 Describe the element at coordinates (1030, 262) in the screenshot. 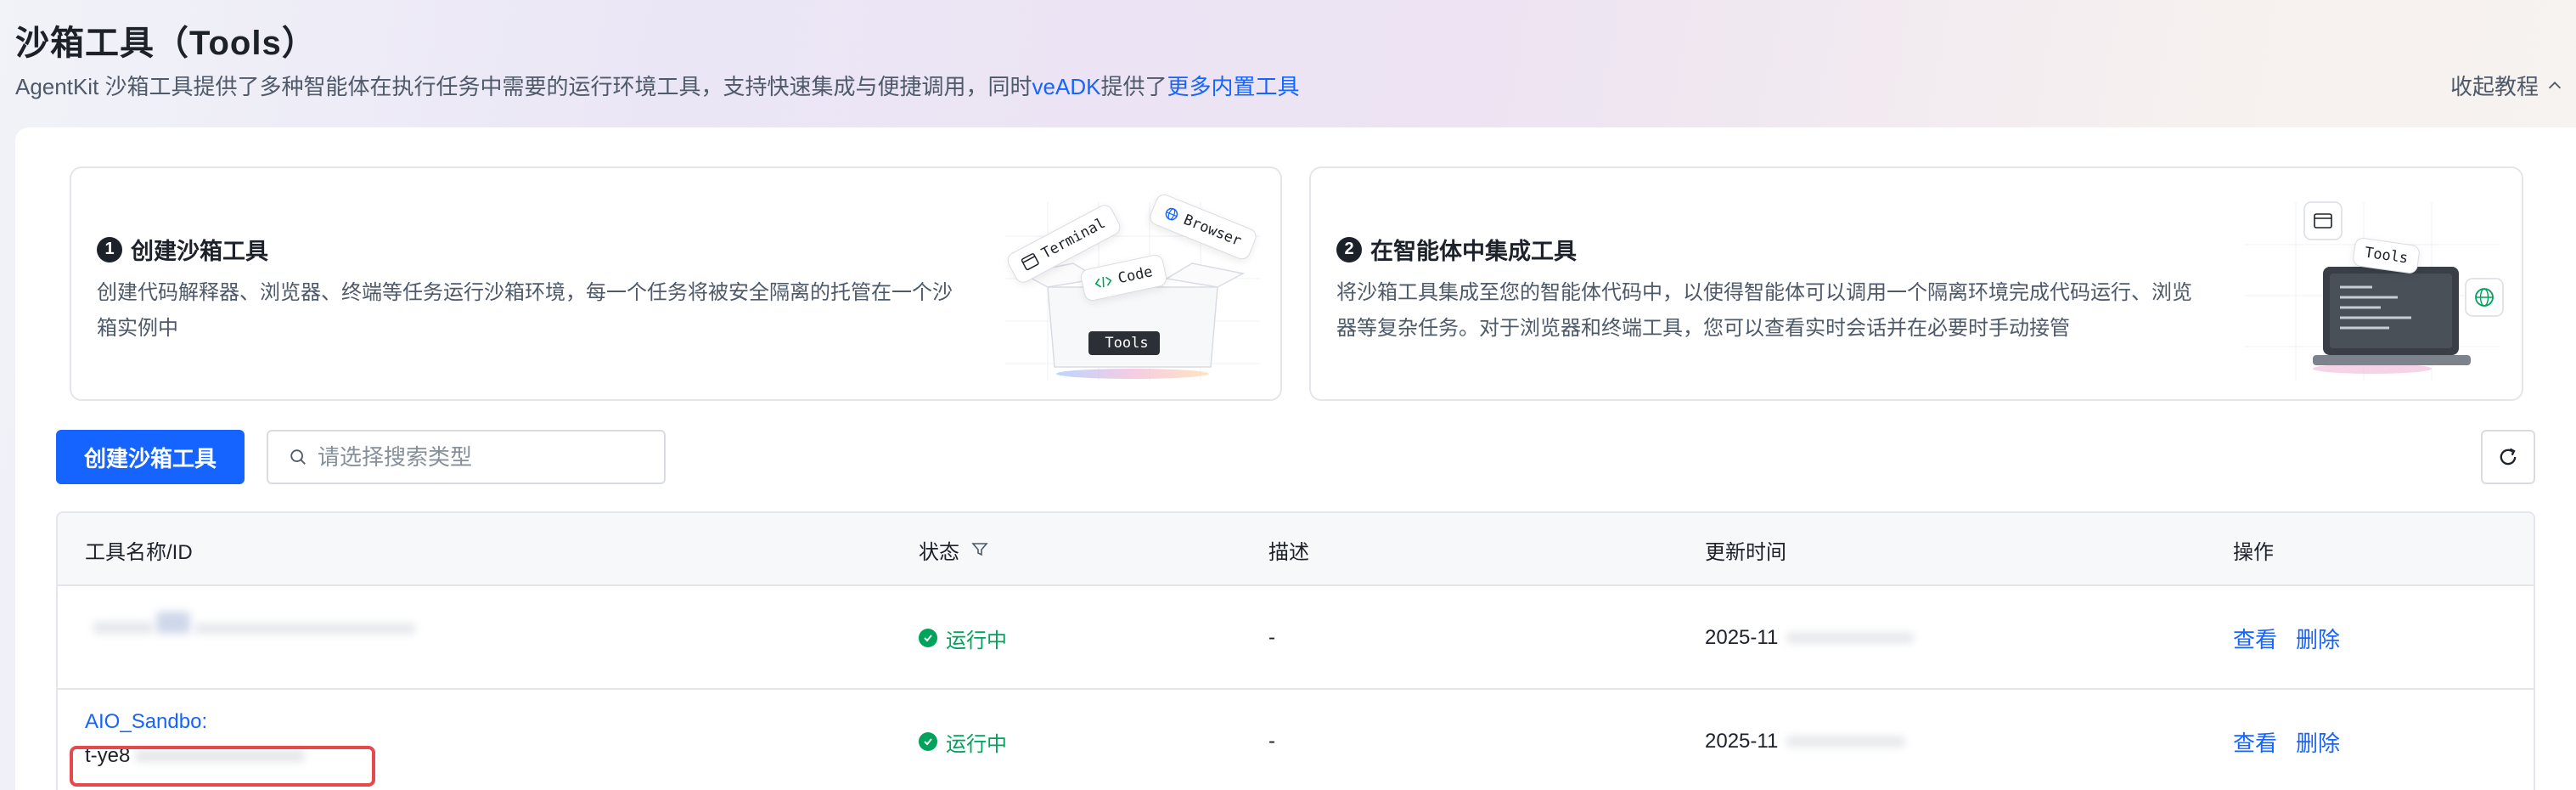

I see `terminal-icon` at that location.